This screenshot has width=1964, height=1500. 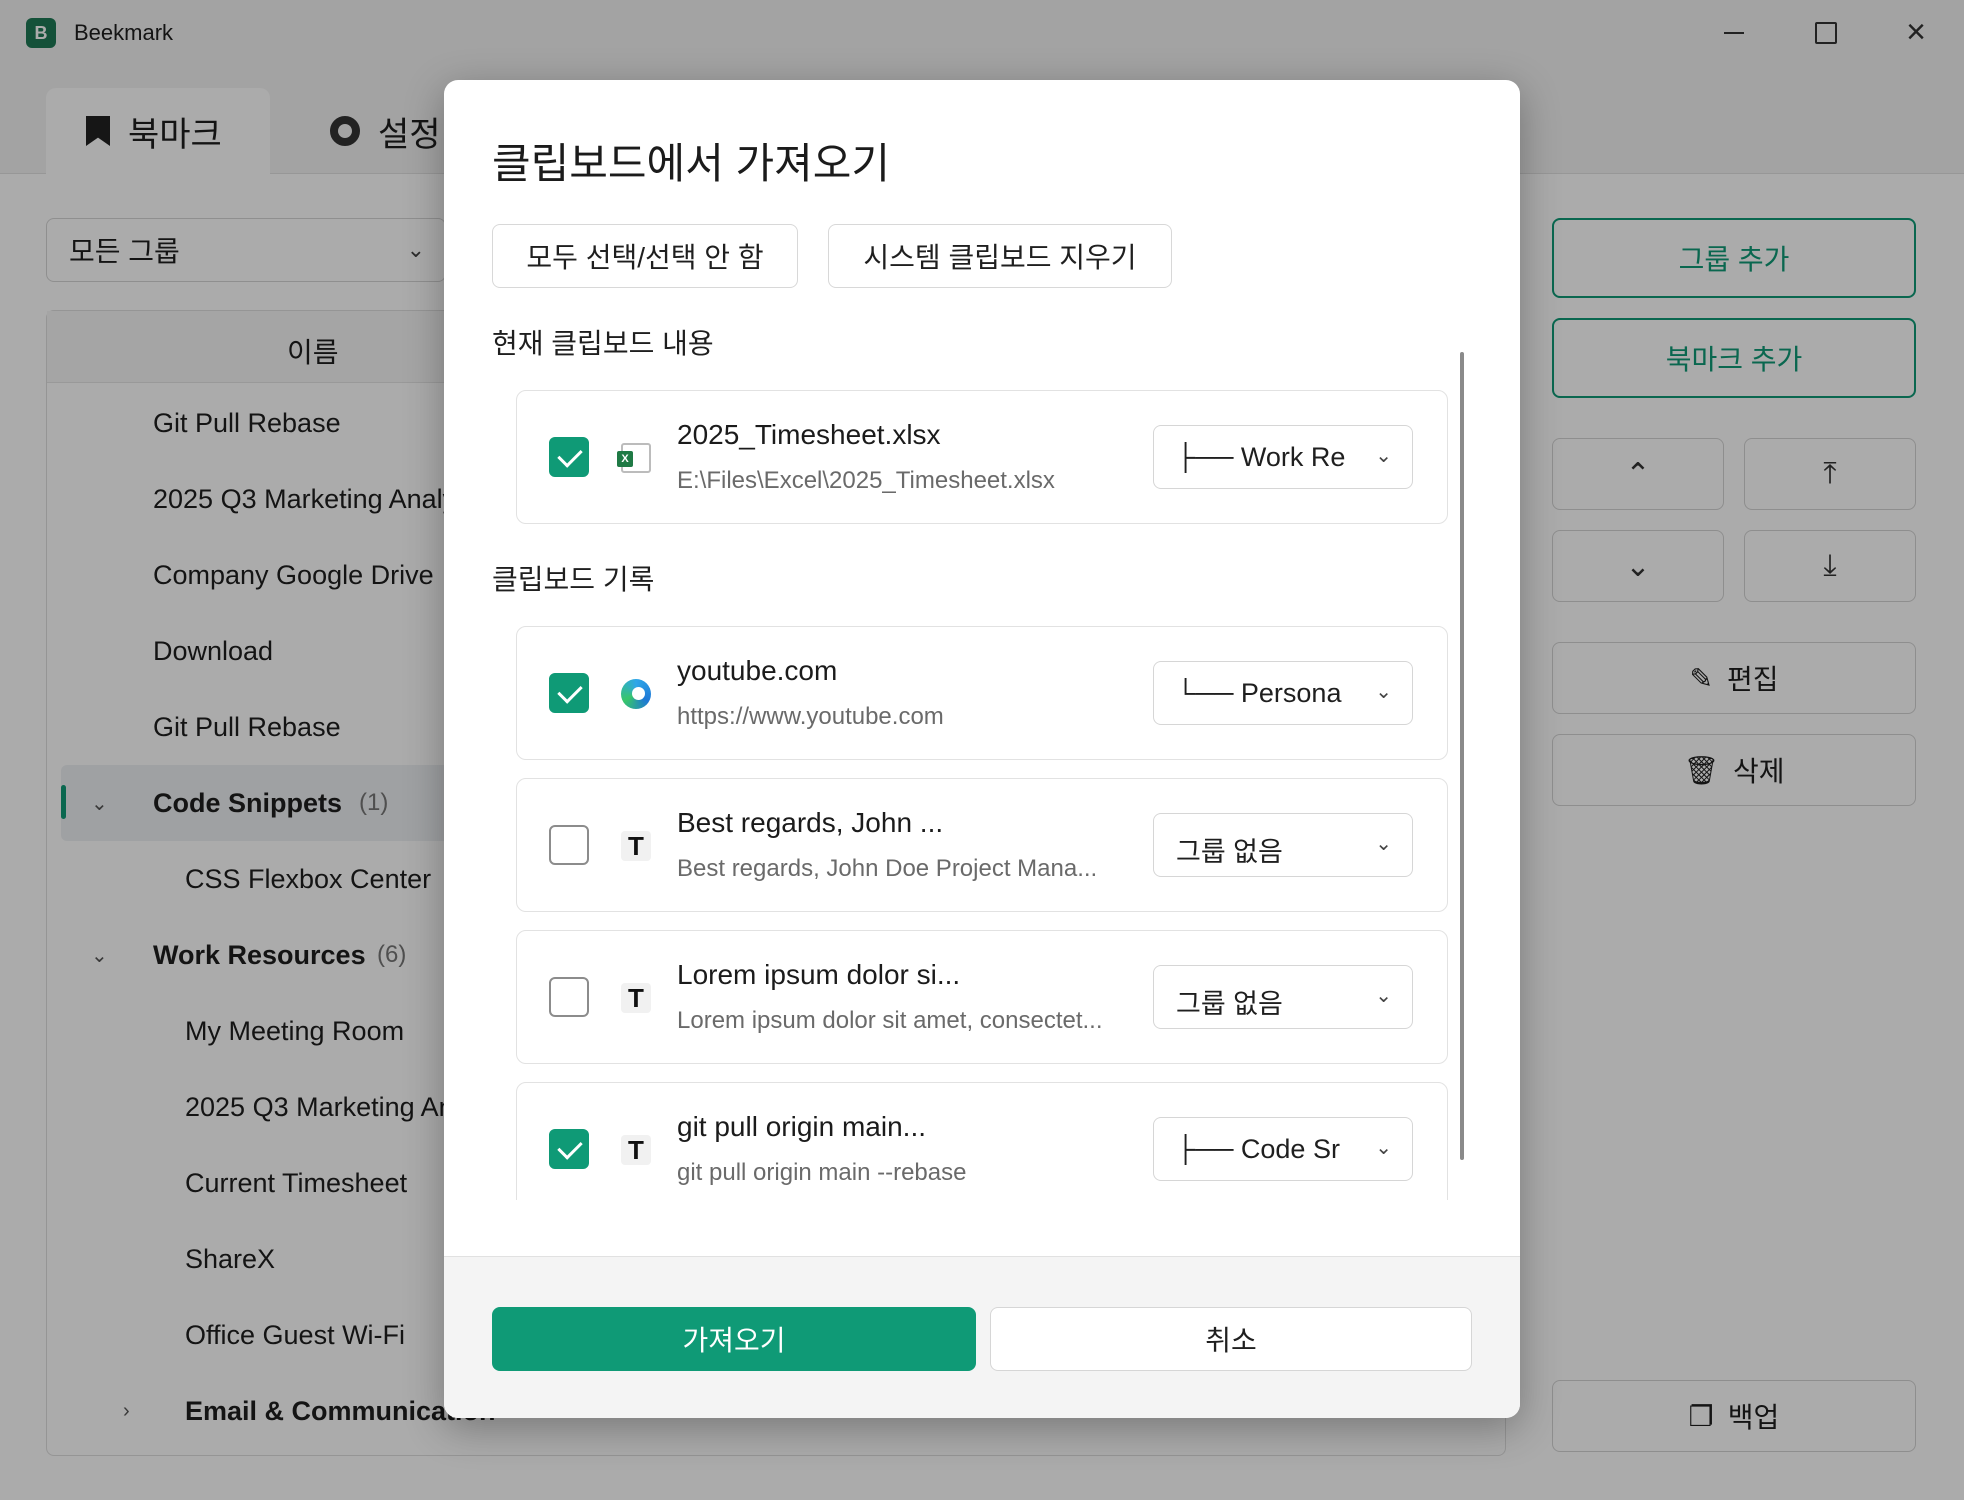 What do you see at coordinates (1231, 1339) in the screenshot?
I see `cancel-button: 취소` at bounding box center [1231, 1339].